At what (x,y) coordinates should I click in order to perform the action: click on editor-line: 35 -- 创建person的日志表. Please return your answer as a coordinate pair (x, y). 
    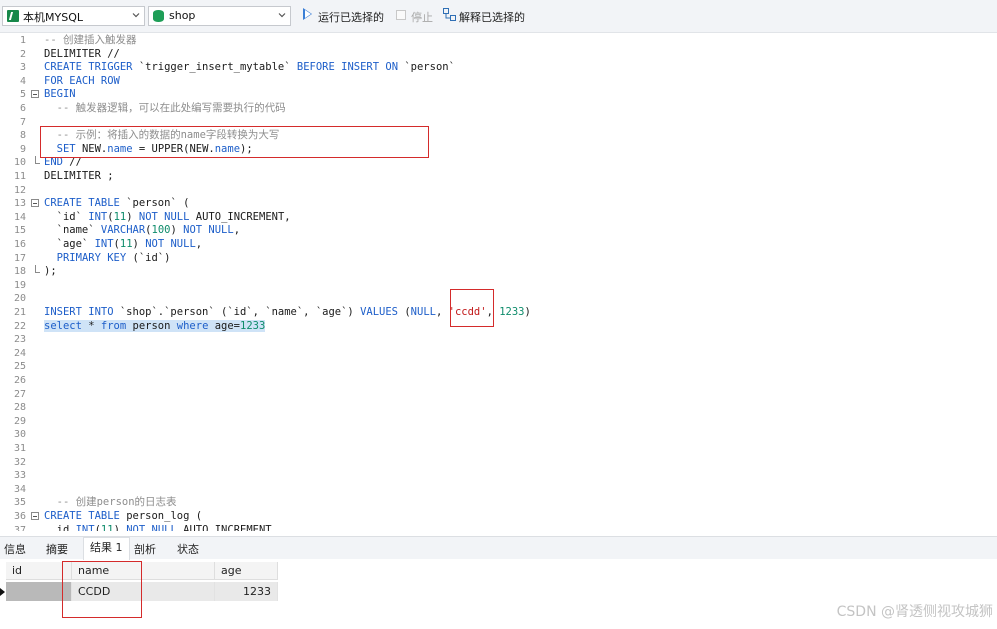
    Looking at the image, I should click on (498, 503).